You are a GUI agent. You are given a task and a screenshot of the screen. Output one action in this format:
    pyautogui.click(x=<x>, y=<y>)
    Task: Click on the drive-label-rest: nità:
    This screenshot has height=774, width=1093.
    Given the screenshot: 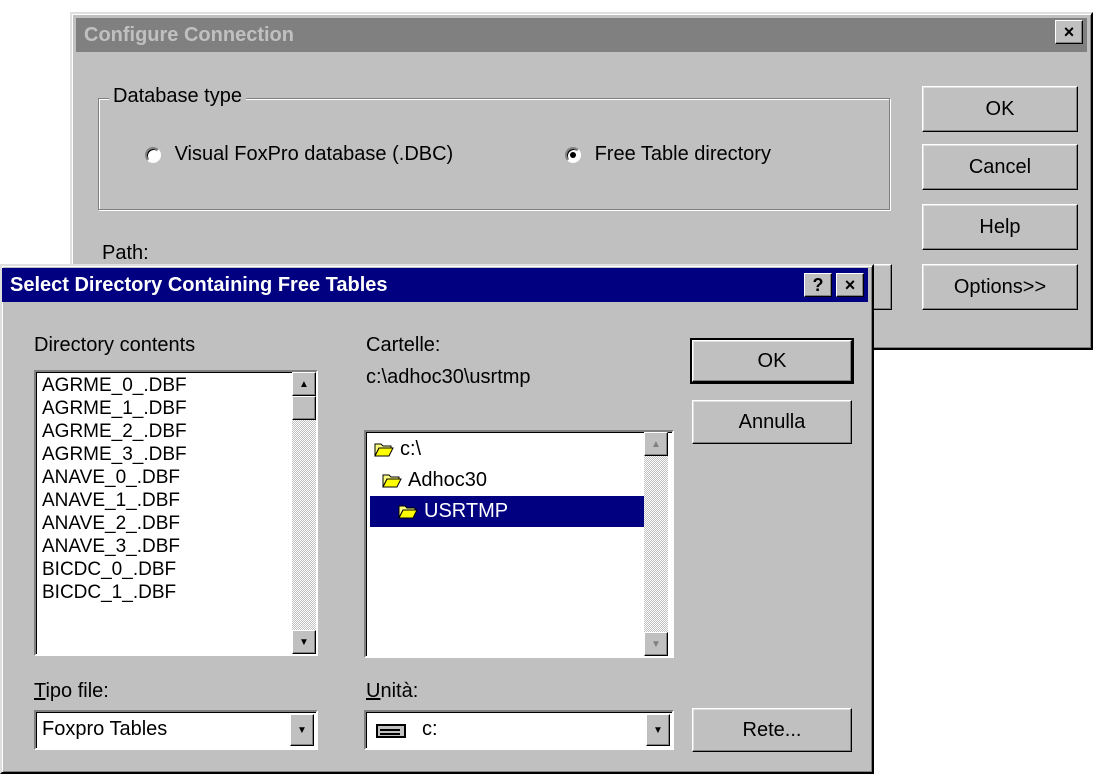 What is the action you would take?
    pyautogui.click(x=399, y=691)
    